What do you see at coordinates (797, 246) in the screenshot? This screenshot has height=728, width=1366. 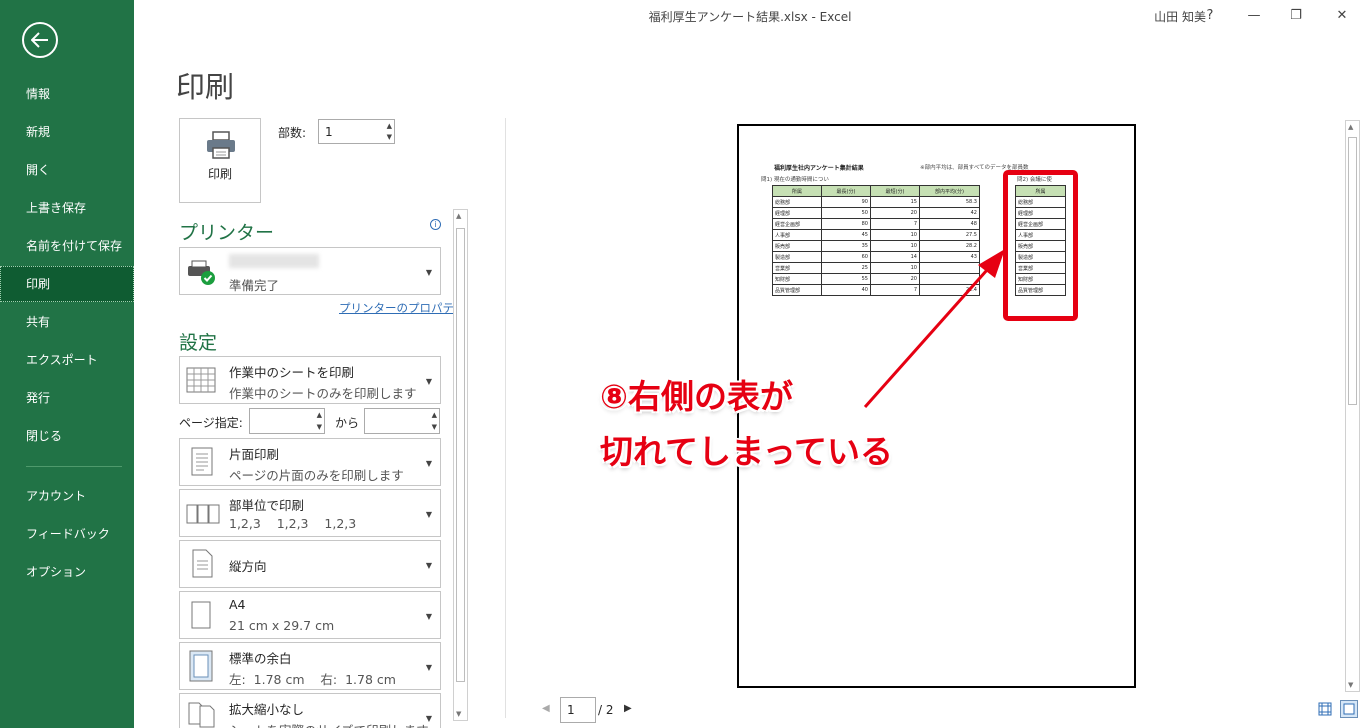 I see `table-cell: 販売部` at bounding box center [797, 246].